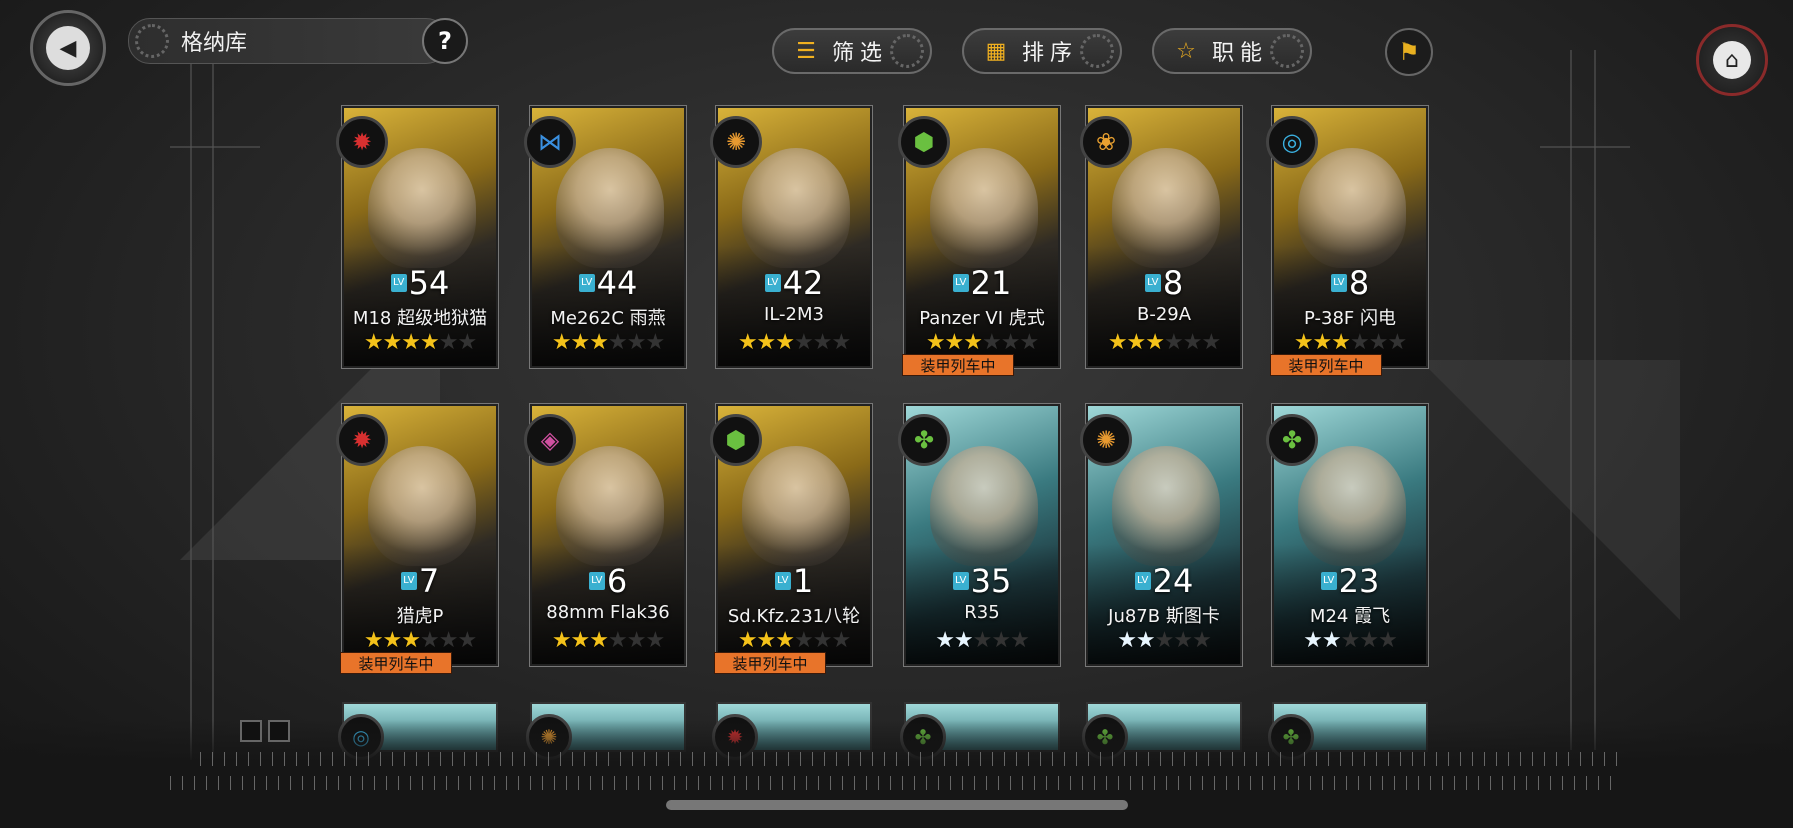 This screenshot has height=828, width=1793. What do you see at coordinates (860, 53) in the screenshot?
I see `filter-label: 筛选` at bounding box center [860, 53].